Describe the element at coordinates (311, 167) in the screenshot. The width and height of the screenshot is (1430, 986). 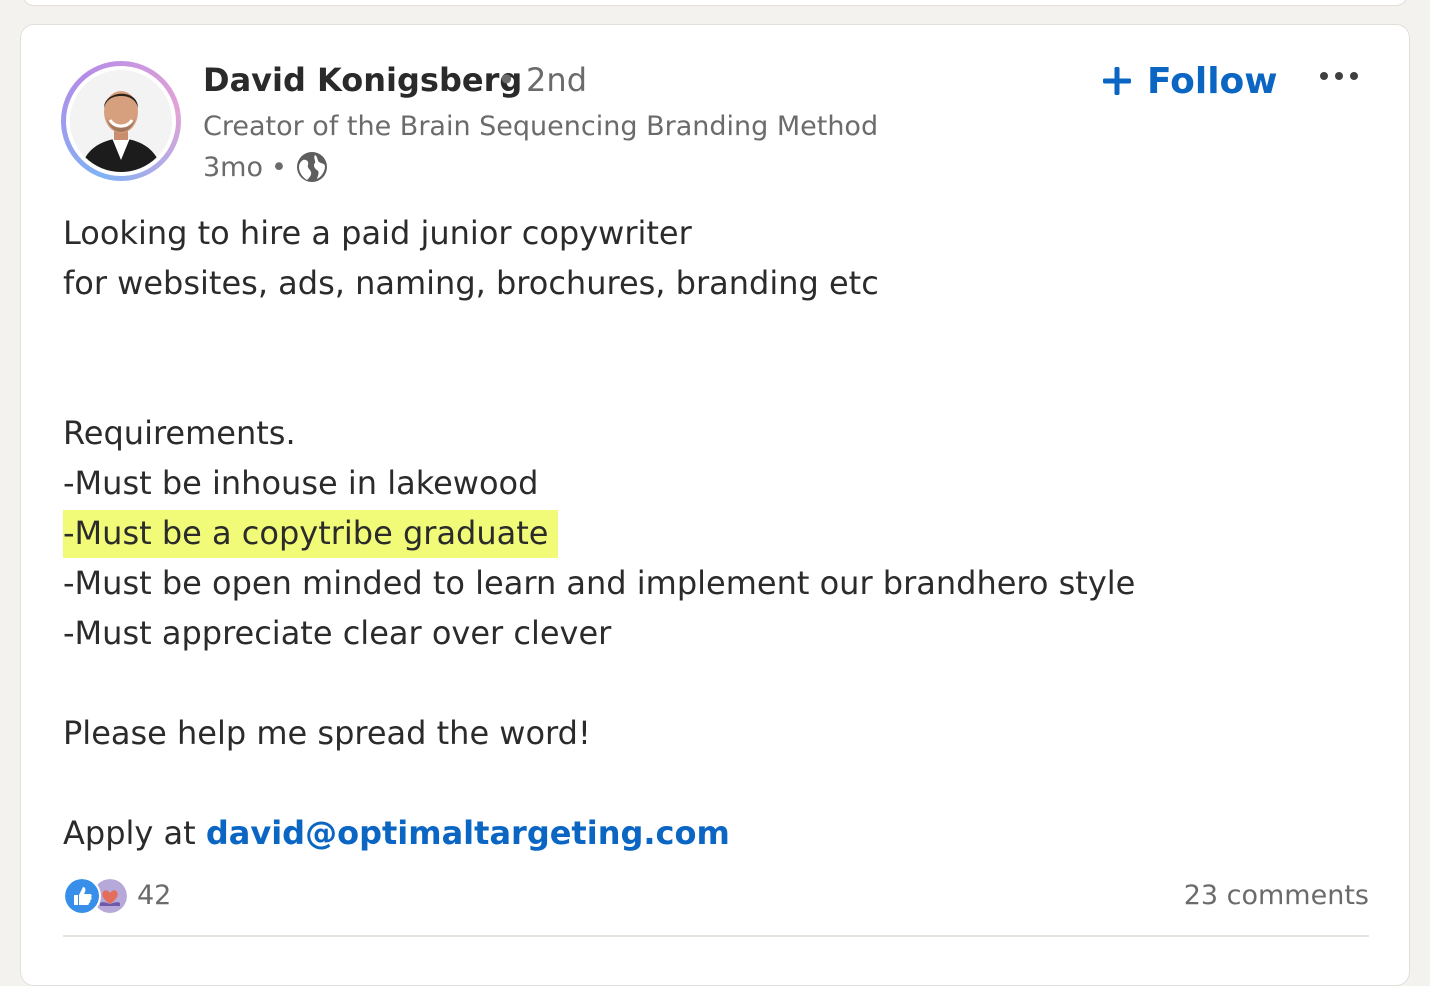
I see `globe-icon` at that location.